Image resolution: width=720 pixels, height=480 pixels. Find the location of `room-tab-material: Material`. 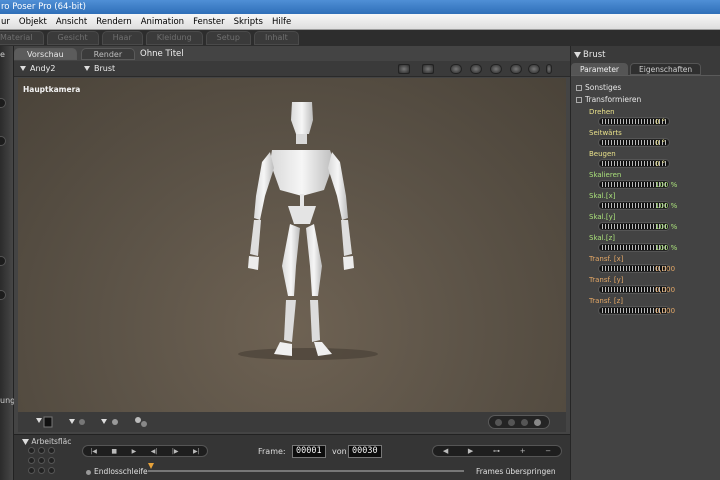

room-tab-material: Material is located at coordinates (22, 38).